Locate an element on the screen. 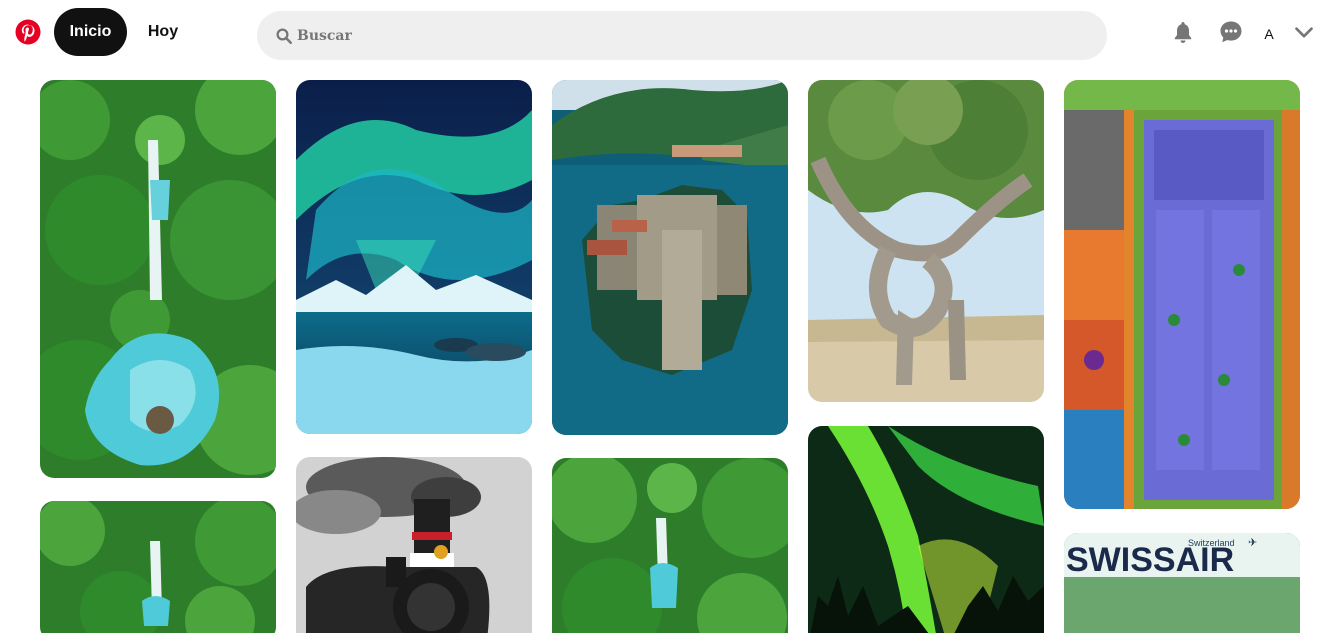  pinterest-logo-icon is located at coordinates (28, 32).